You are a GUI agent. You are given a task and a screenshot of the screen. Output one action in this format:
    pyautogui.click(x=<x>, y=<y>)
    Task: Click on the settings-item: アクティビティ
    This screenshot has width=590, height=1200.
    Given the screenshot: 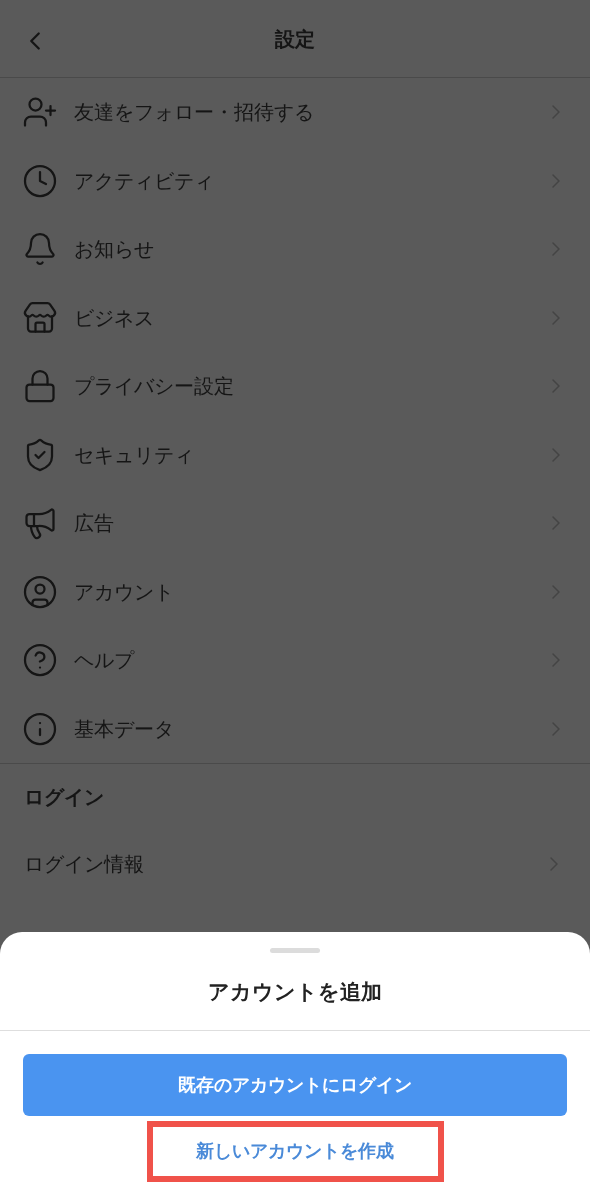 What is the action you would take?
    pyautogui.click(x=295, y=180)
    